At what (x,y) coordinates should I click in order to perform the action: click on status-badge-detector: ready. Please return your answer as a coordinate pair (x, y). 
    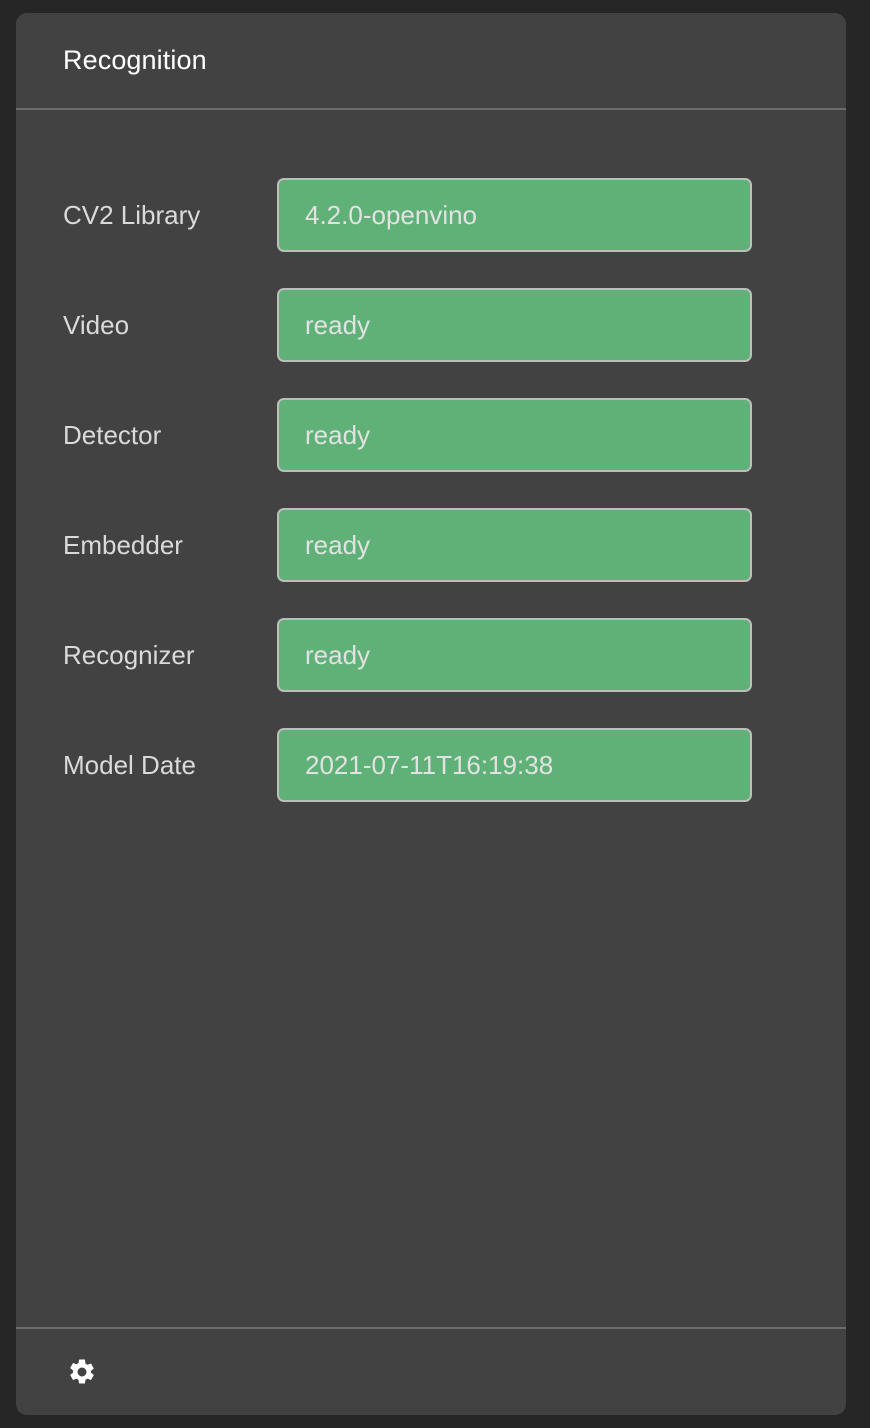
    Looking at the image, I should click on (514, 435).